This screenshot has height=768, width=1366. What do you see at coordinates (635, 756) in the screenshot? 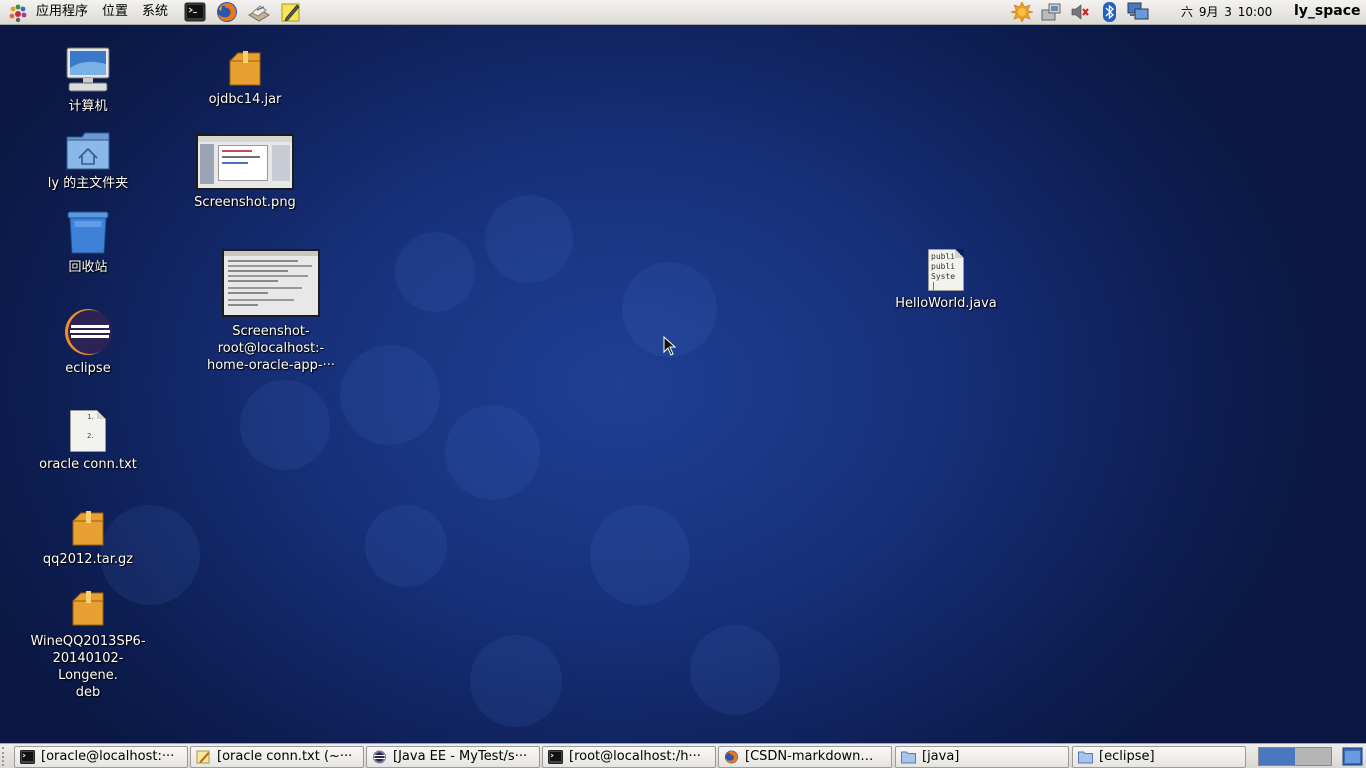
I see `task-label: [root@localhost:/h···` at bounding box center [635, 756].